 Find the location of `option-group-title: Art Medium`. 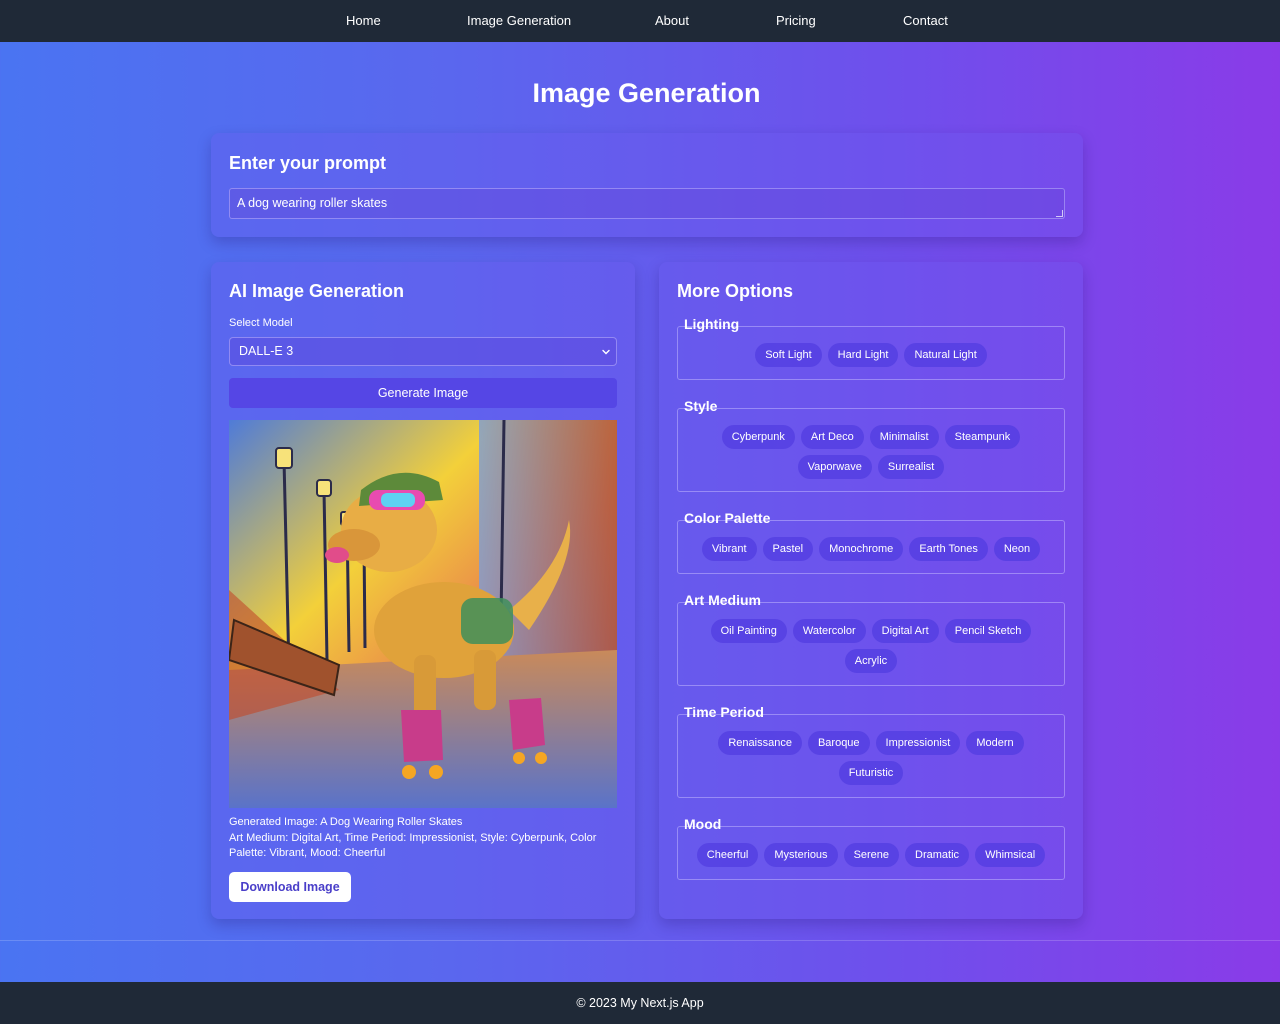

option-group-title: Art Medium is located at coordinates (722, 600).